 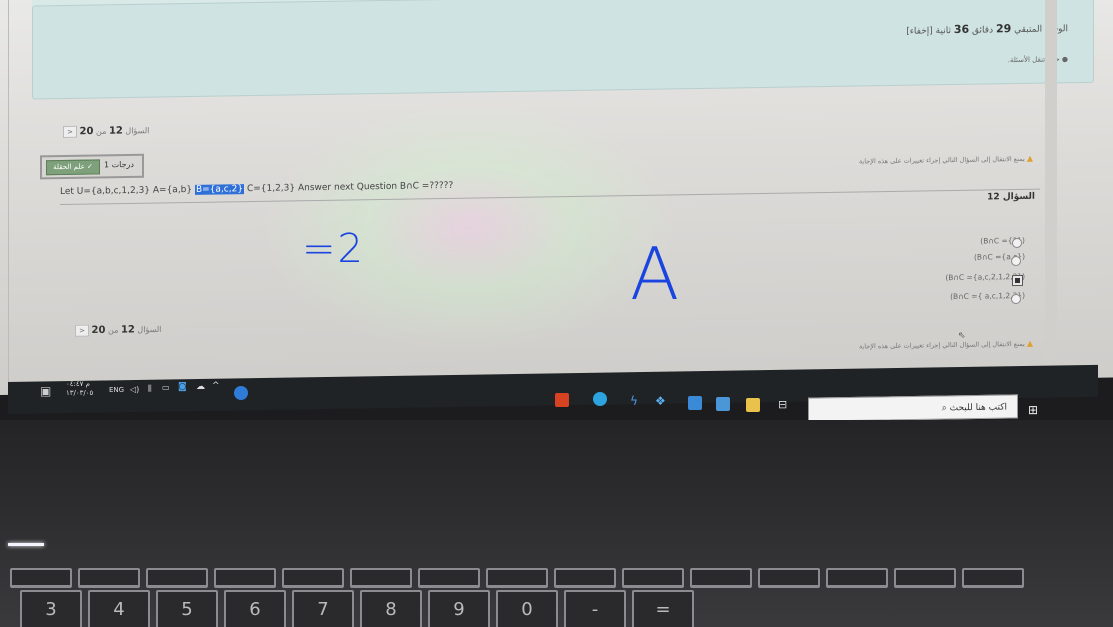 I want to click on question-info-box: علم الحقلة ✓ 1 درجات, so click(x=92, y=166).